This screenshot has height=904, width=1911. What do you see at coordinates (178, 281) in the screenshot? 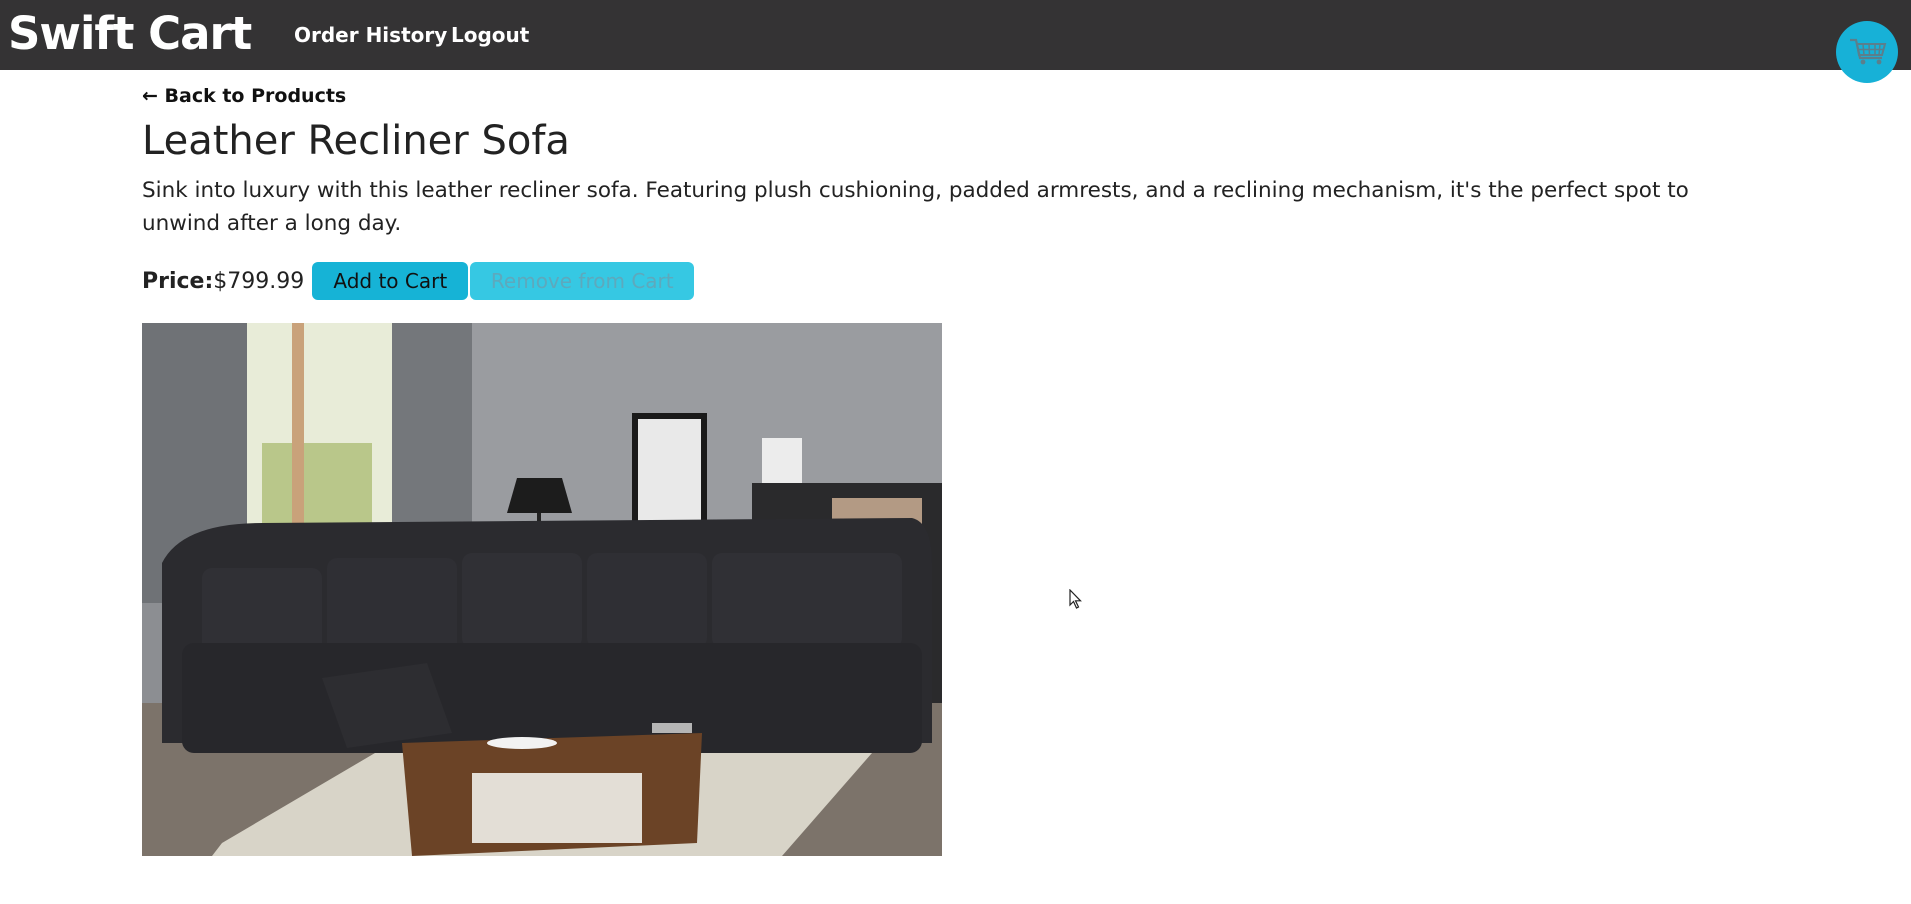
I see `price-label: Price:` at bounding box center [178, 281].